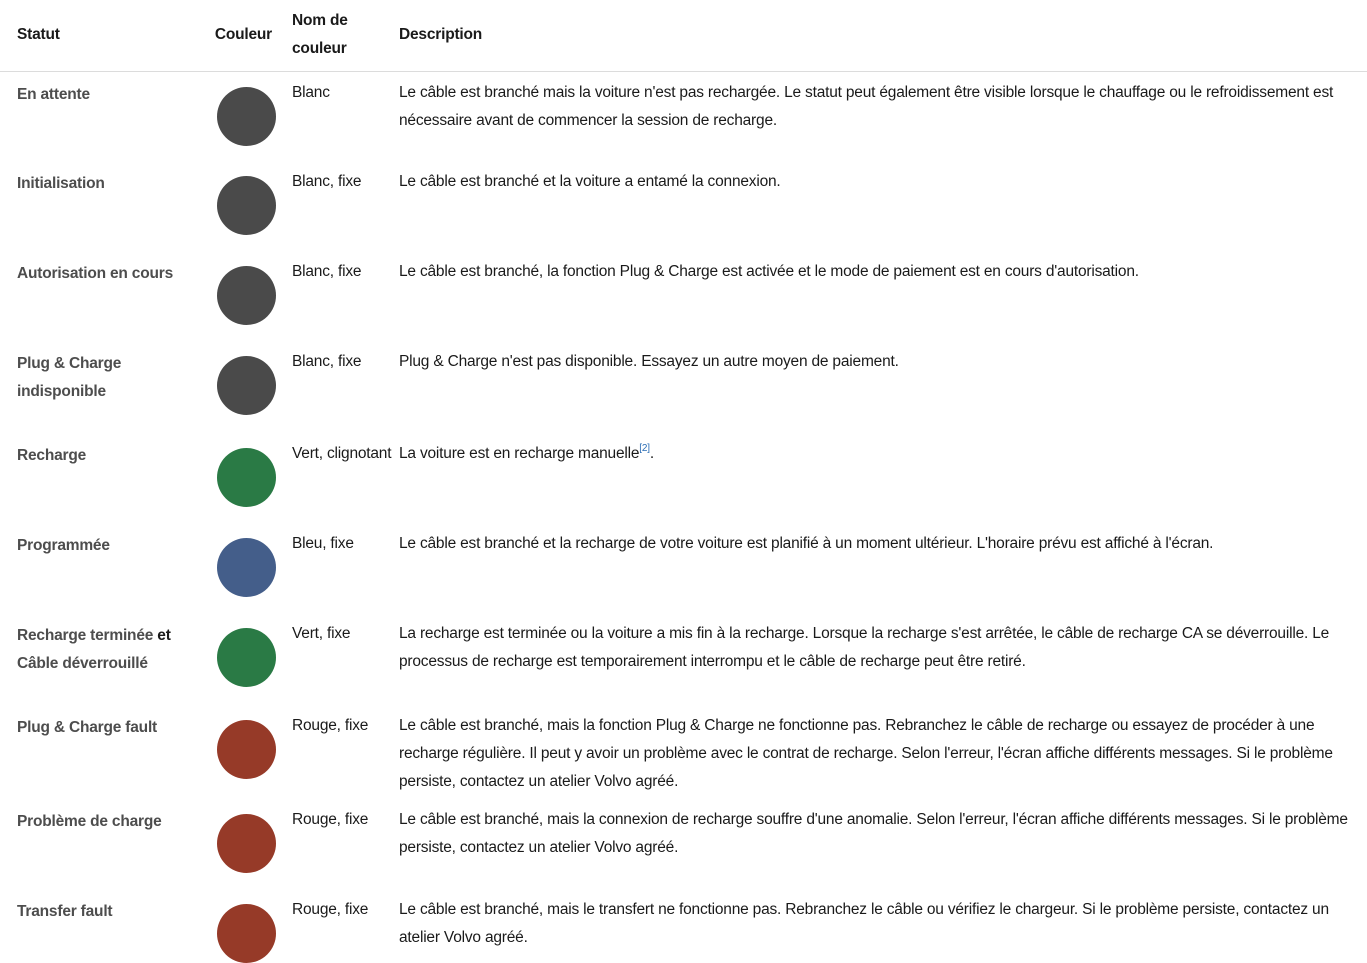 This screenshot has height=963, width=1367. What do you see at coordinates (63, 545) in the screenshot?
I see `status-label: Programmée` at bounding box center [63, 545].